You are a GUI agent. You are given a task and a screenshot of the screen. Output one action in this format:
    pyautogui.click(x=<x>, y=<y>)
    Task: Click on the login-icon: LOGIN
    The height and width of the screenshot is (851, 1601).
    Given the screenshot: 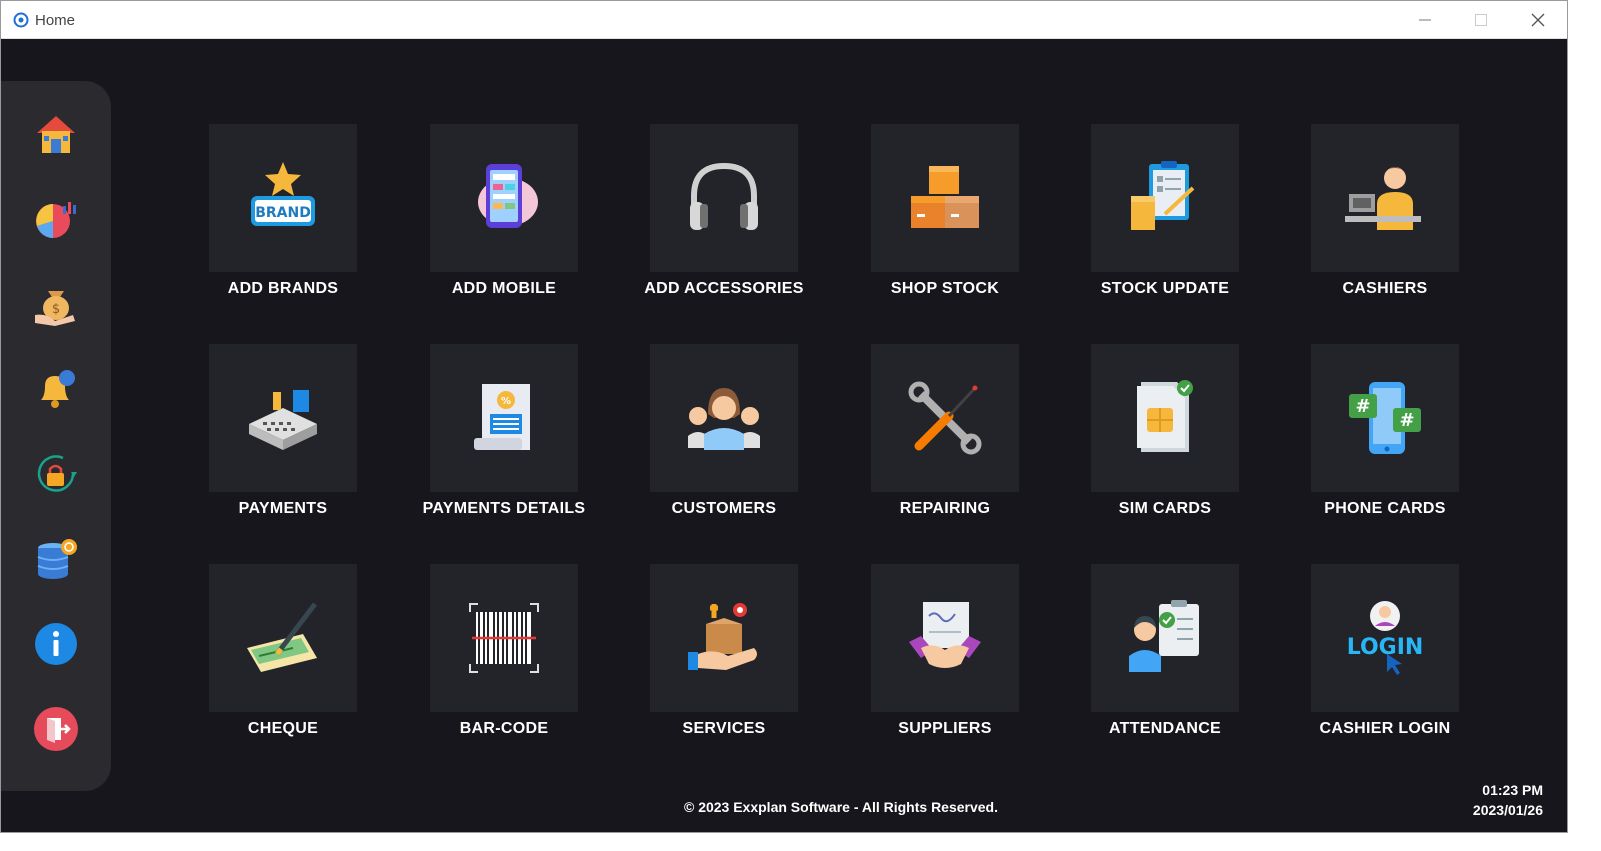 What is the action you would take?
    pyautogui.click(x=1385, y=638)
    